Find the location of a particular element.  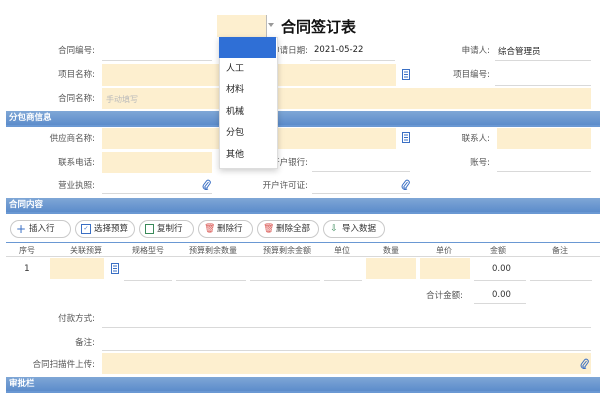

apply-date-value: 2021-05-22 is located at coordinates (338, 50).